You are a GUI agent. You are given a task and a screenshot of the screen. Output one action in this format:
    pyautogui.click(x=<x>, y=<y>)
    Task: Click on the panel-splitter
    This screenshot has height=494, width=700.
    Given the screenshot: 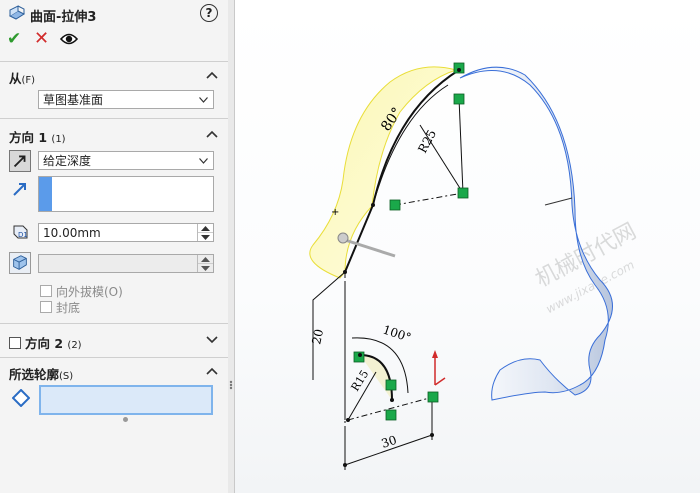 What is the action you would take?
    pyautogui.click(x=231, y=246)
    